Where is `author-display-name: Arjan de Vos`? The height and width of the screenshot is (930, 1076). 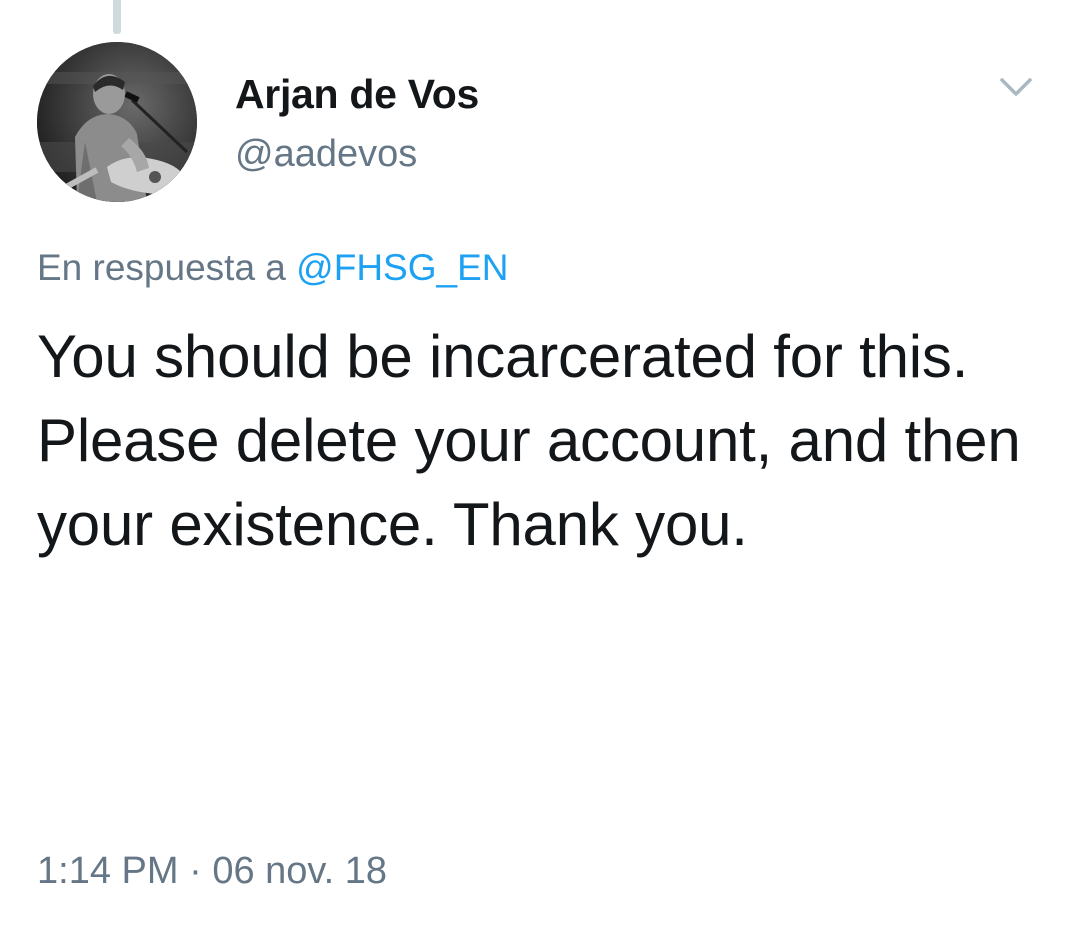 author-display-name: Arjan de Vos is located at coordinates (357, 94).